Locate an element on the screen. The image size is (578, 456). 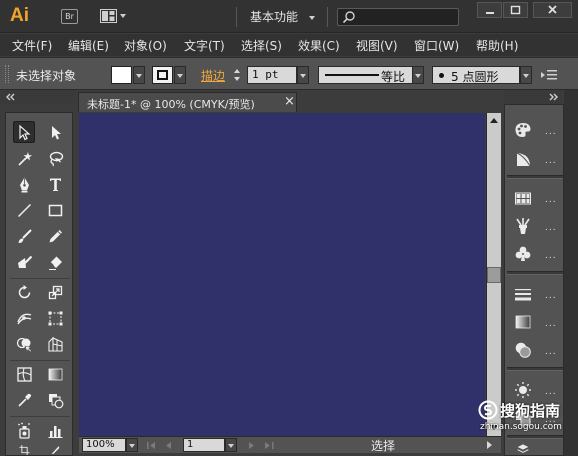
maximize-button is located at coordinates (515, 10).